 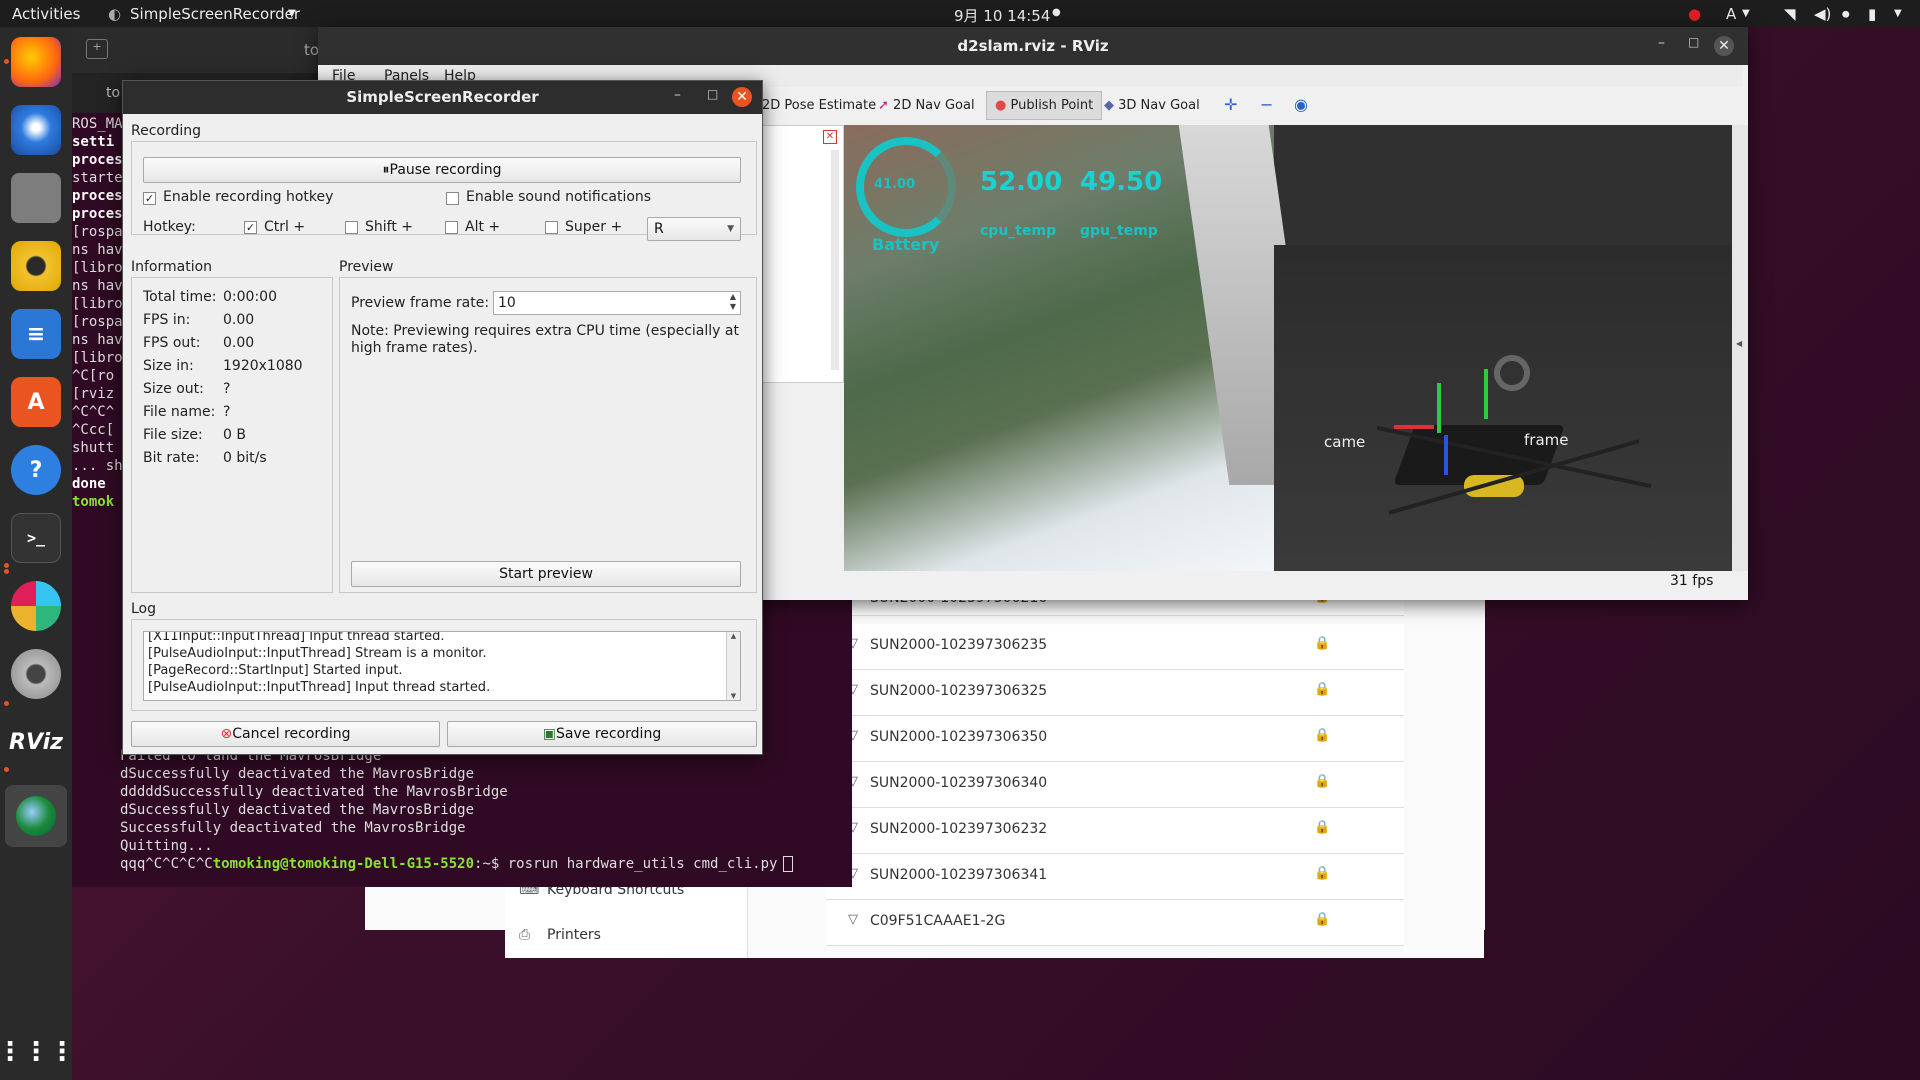 What do you see at coordinates (420, 303) in the screenshot?
I see `preview-rate-label: Preview frame rate:` at bounding box center [420, 303].